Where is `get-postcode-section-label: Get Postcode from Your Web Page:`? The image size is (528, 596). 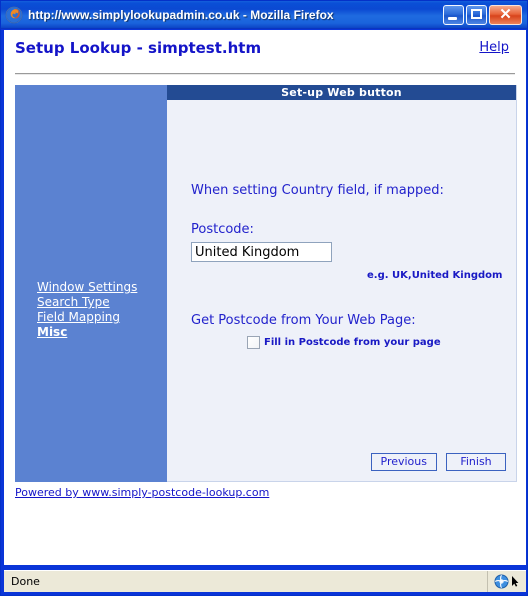 get-postcode-section-label: Get Postcode from Your Web Page: is located at coordinates (303, 320).